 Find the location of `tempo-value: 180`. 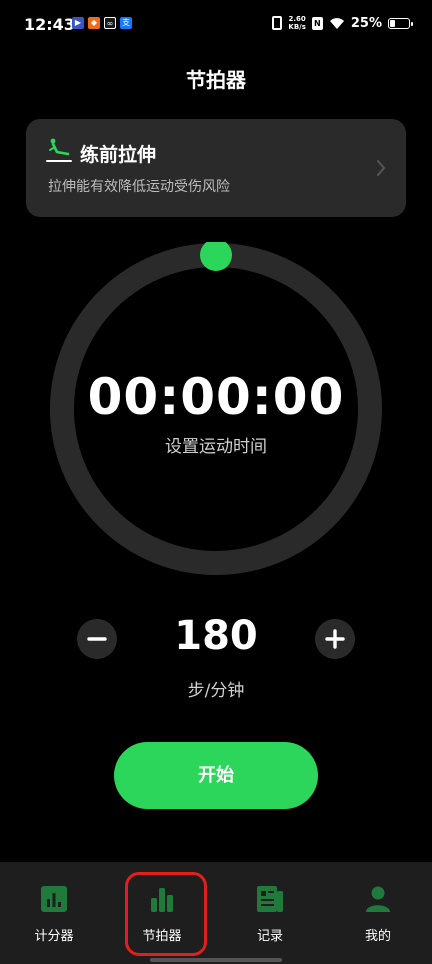

tempo-value: 180 is located at coordinates (216, 636).